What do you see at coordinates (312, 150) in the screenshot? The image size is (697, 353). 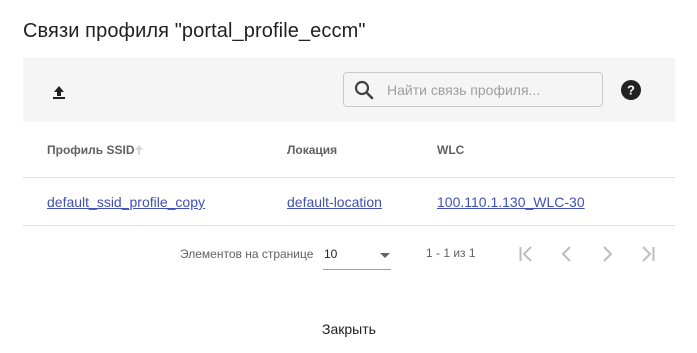 I see `column-header-location: Локация` at bounding box center [312, 150].